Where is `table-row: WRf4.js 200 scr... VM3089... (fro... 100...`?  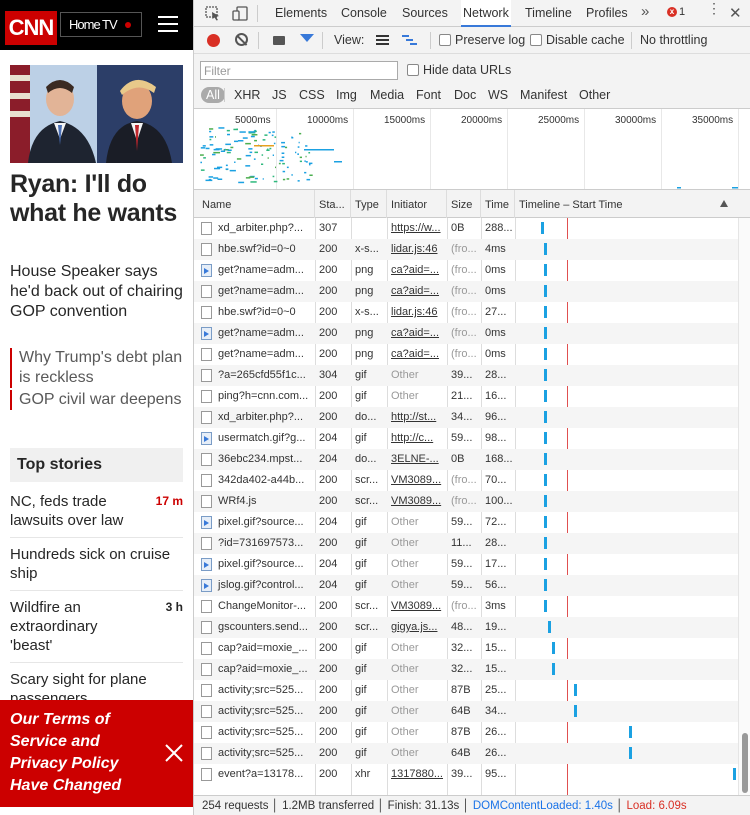 table-row: WRf4.js 200 scr... VM3089... (fro... 100... is located at coordinates (466, 501).